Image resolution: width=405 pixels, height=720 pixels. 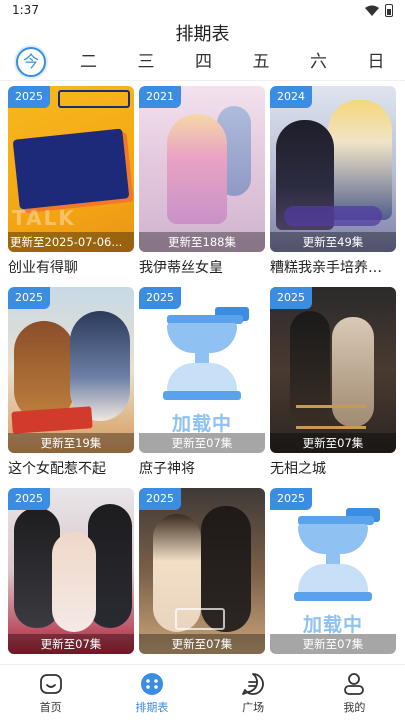 I want to click on tab-friday: 五, so click(x=261, y=62).